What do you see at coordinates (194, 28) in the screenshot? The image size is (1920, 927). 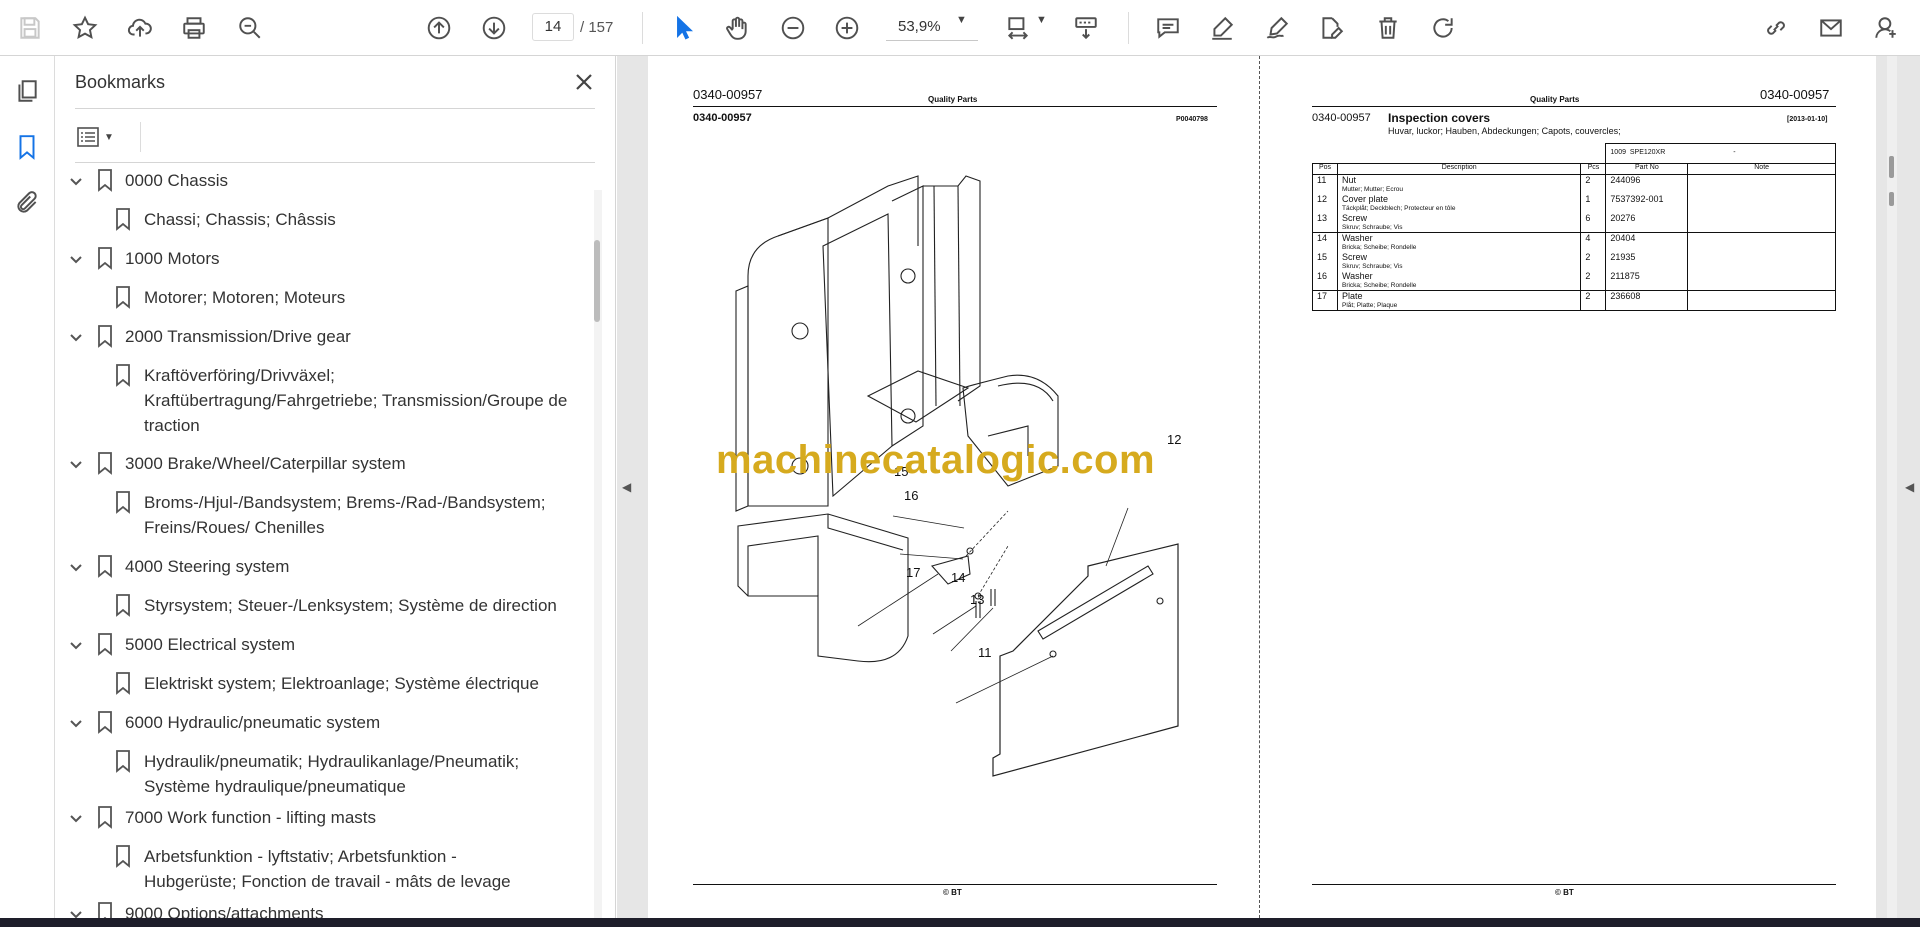 I see `print-icon` at bounding box center [194, 28].